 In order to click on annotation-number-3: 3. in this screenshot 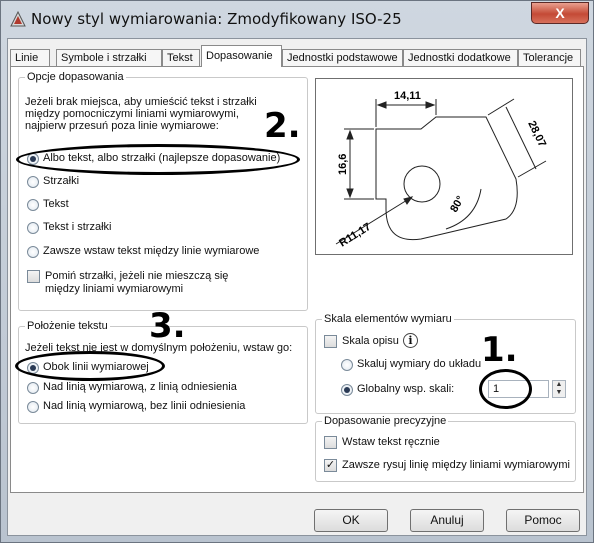, I will do `click(167, 326)`.